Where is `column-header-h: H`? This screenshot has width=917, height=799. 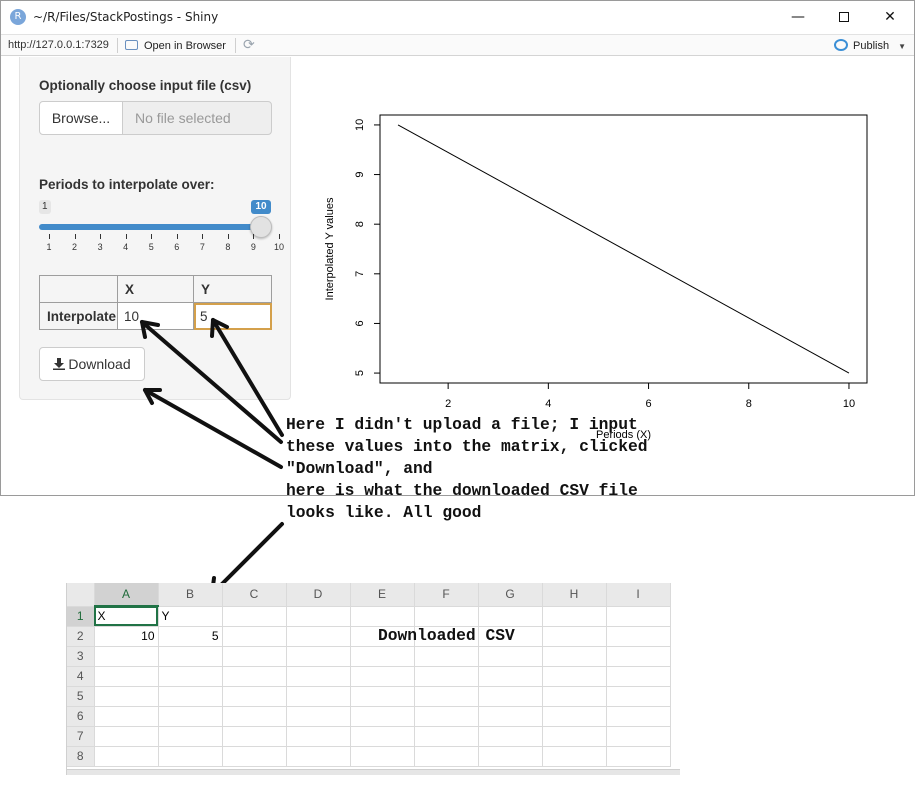
column-header-h: H is located at coordinates (574, 595).